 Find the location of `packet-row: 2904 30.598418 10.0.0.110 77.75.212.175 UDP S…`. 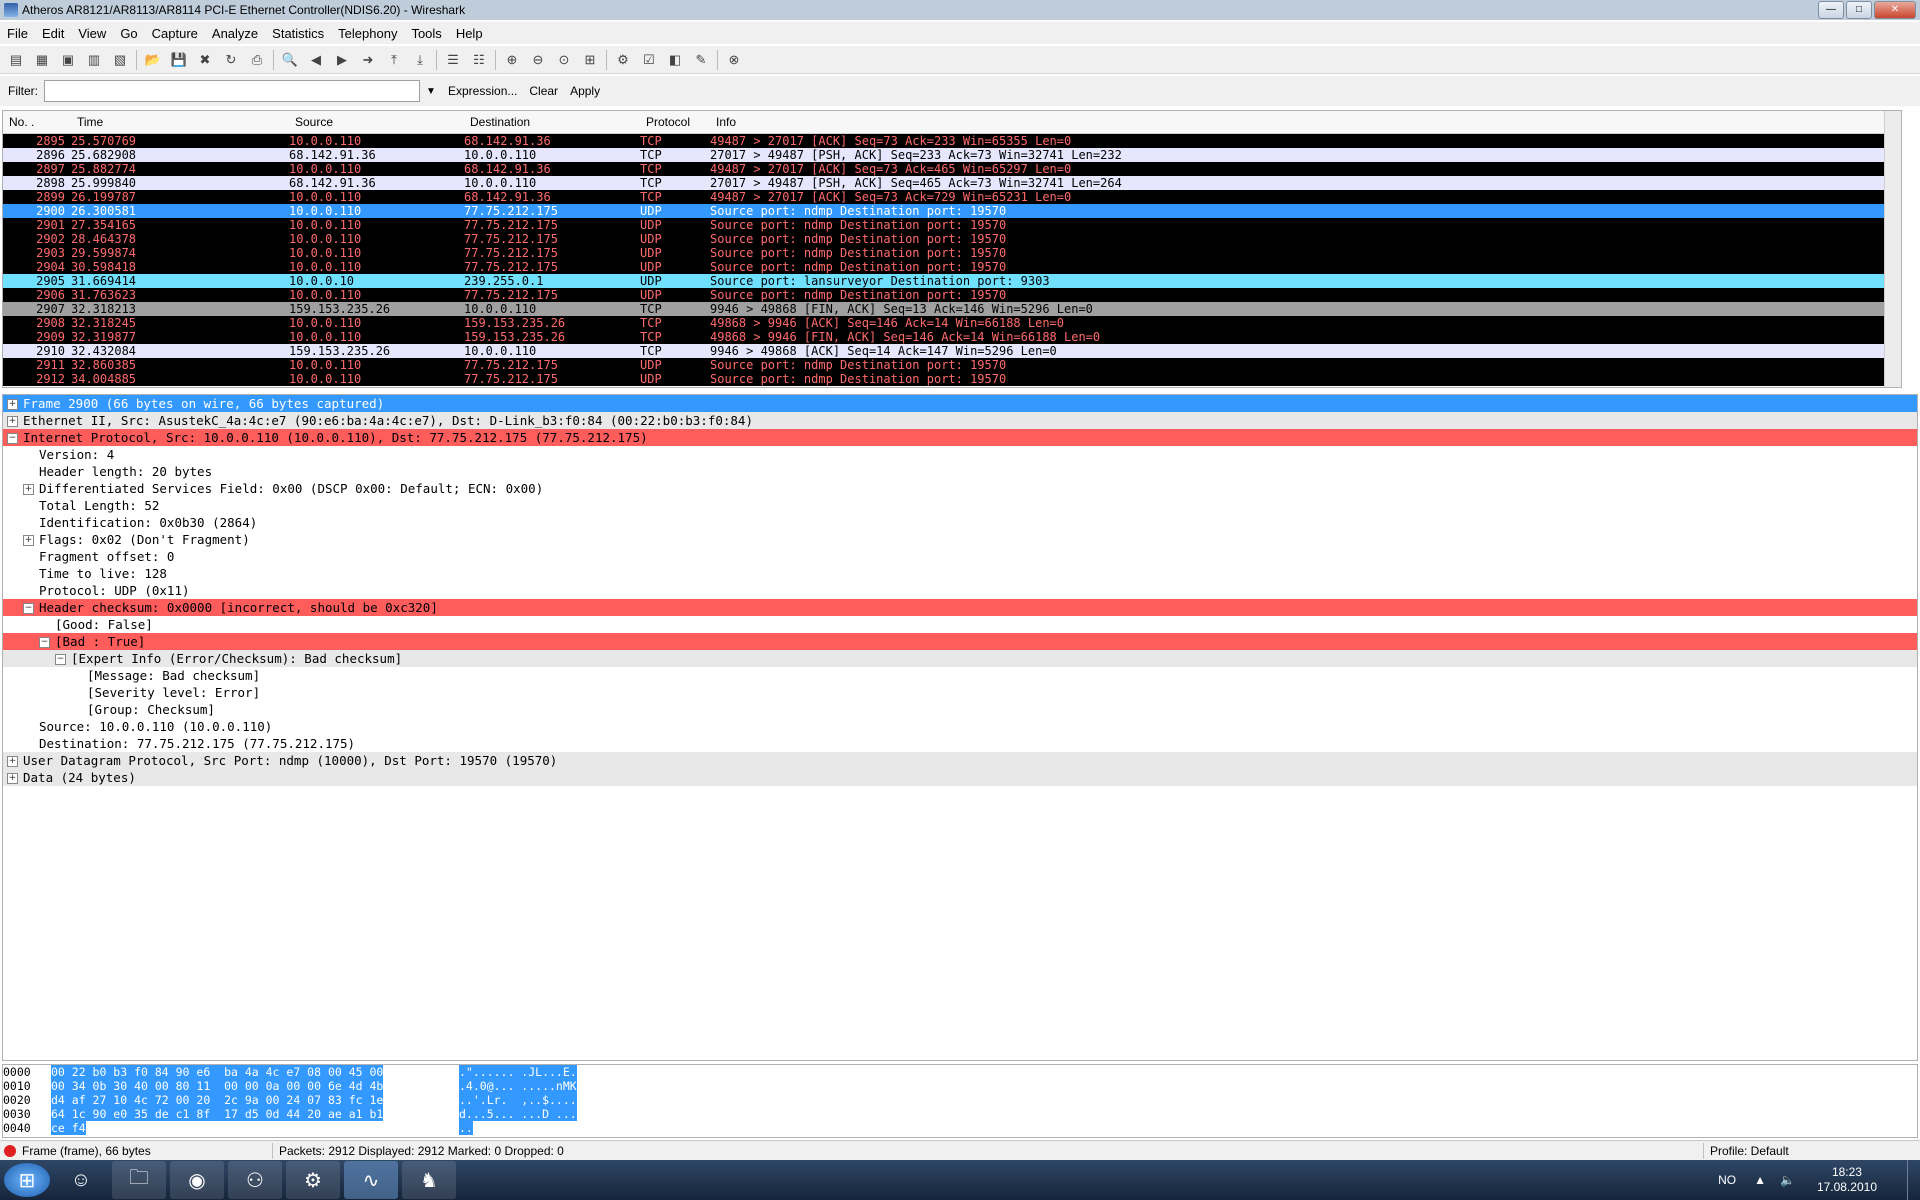

packet-row: 2904 30.598418 10.0.0.110 77.75.212.175 UDP S… is located at coordinates (952, 267).